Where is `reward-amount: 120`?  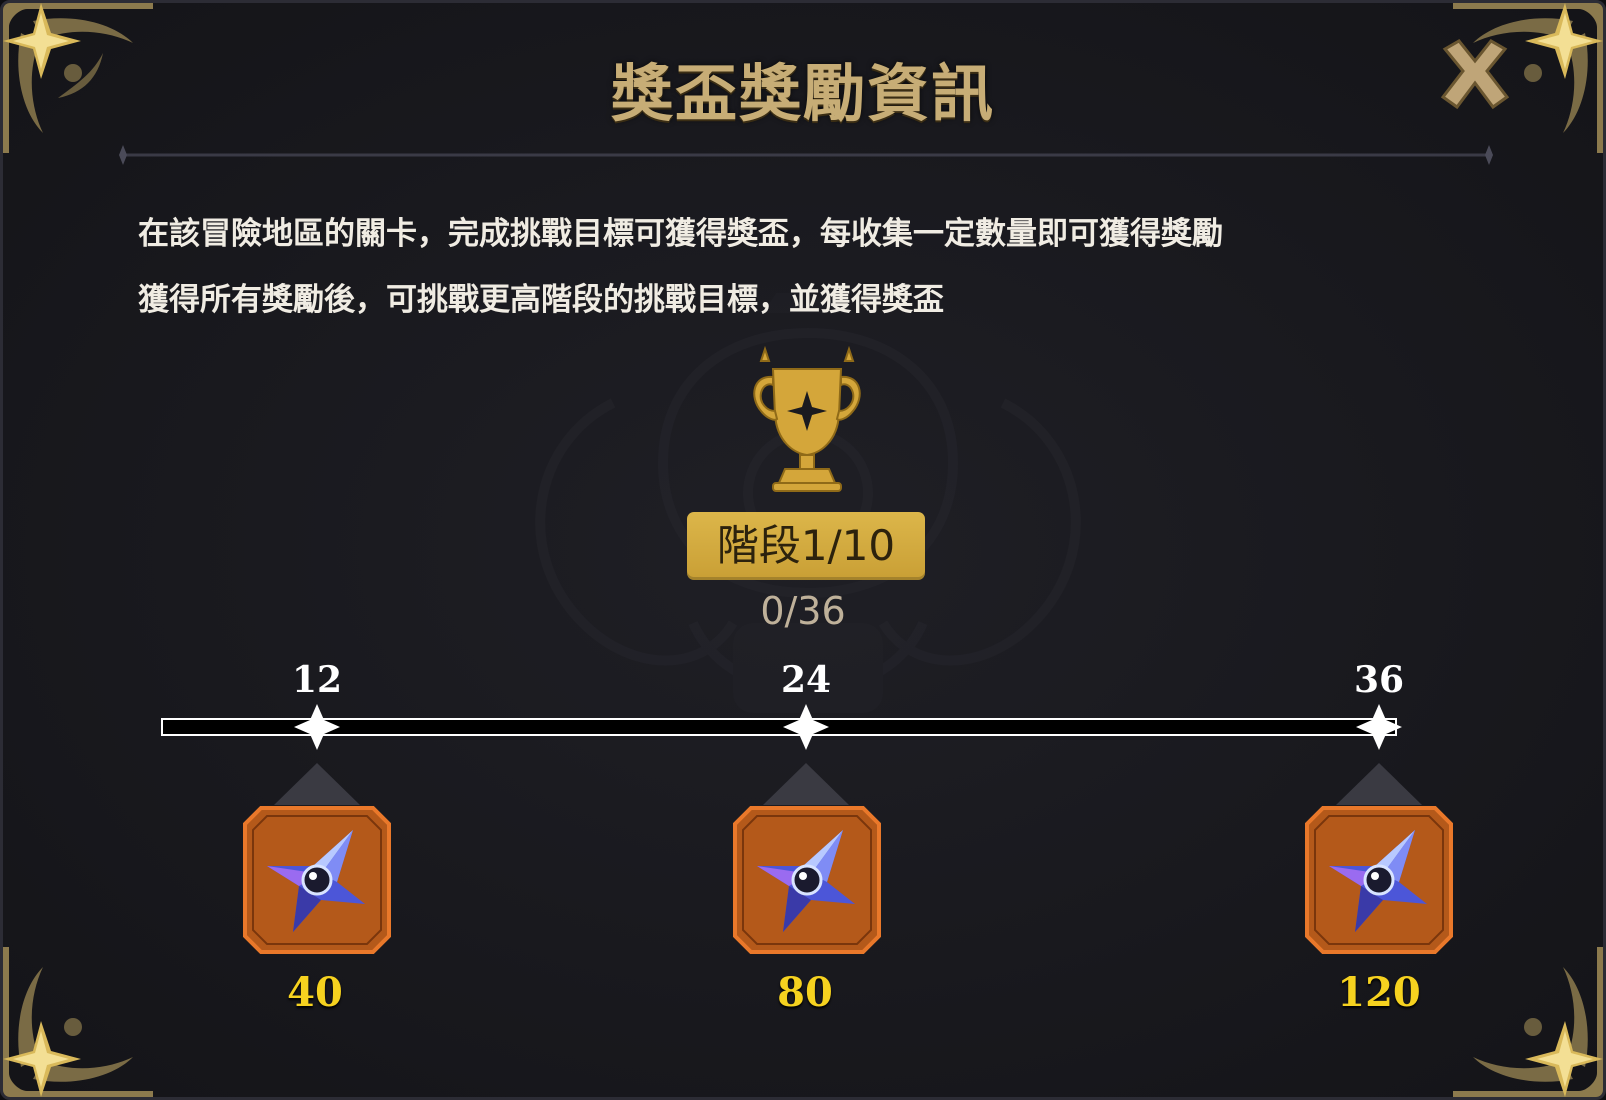
reward-amount: 120 is located at coordinates (1379, 992).